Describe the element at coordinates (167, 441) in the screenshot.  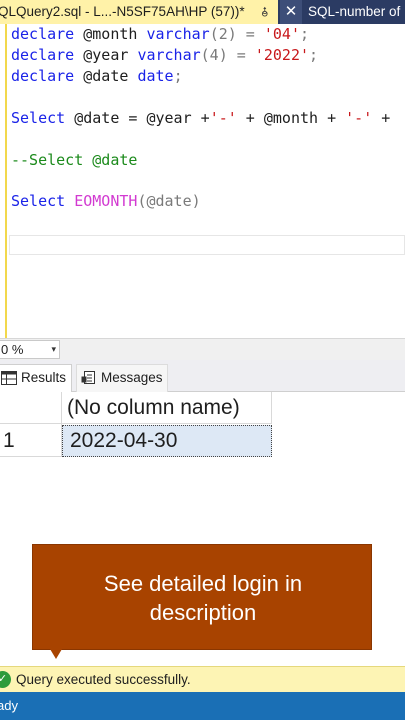
I see `result-cell: 2022-04-30` at that location.